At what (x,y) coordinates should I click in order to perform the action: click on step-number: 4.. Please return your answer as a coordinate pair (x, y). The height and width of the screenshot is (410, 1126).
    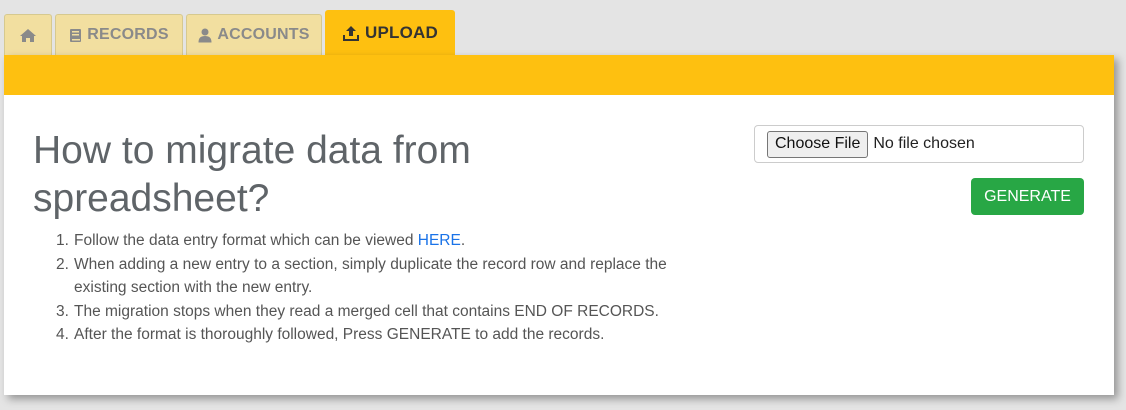
    Looking at the image, I should click on (62, 334).